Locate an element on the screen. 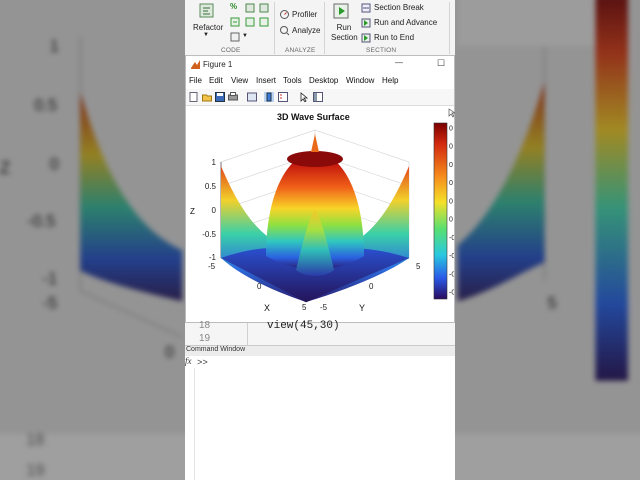  figure-title-bar: Figure 1 — ☐ is located at coordinates (320, 64).